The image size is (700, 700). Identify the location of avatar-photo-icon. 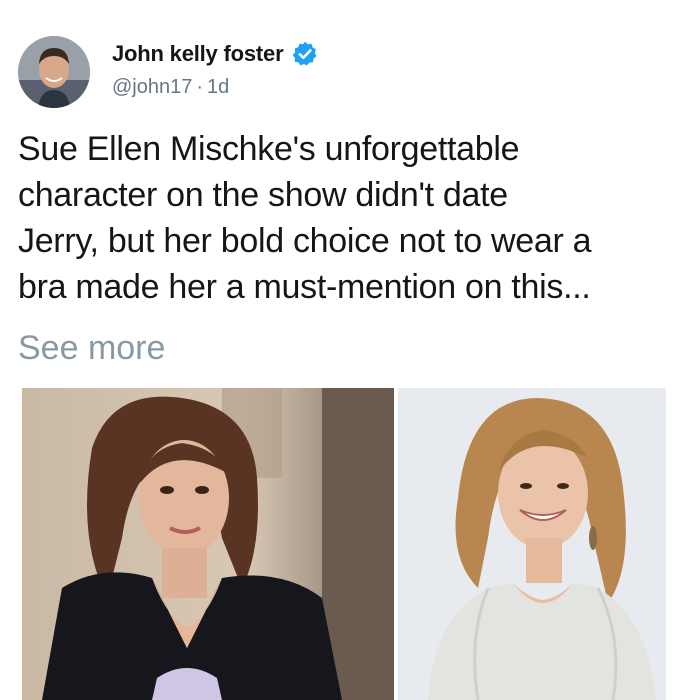
(54, 72).